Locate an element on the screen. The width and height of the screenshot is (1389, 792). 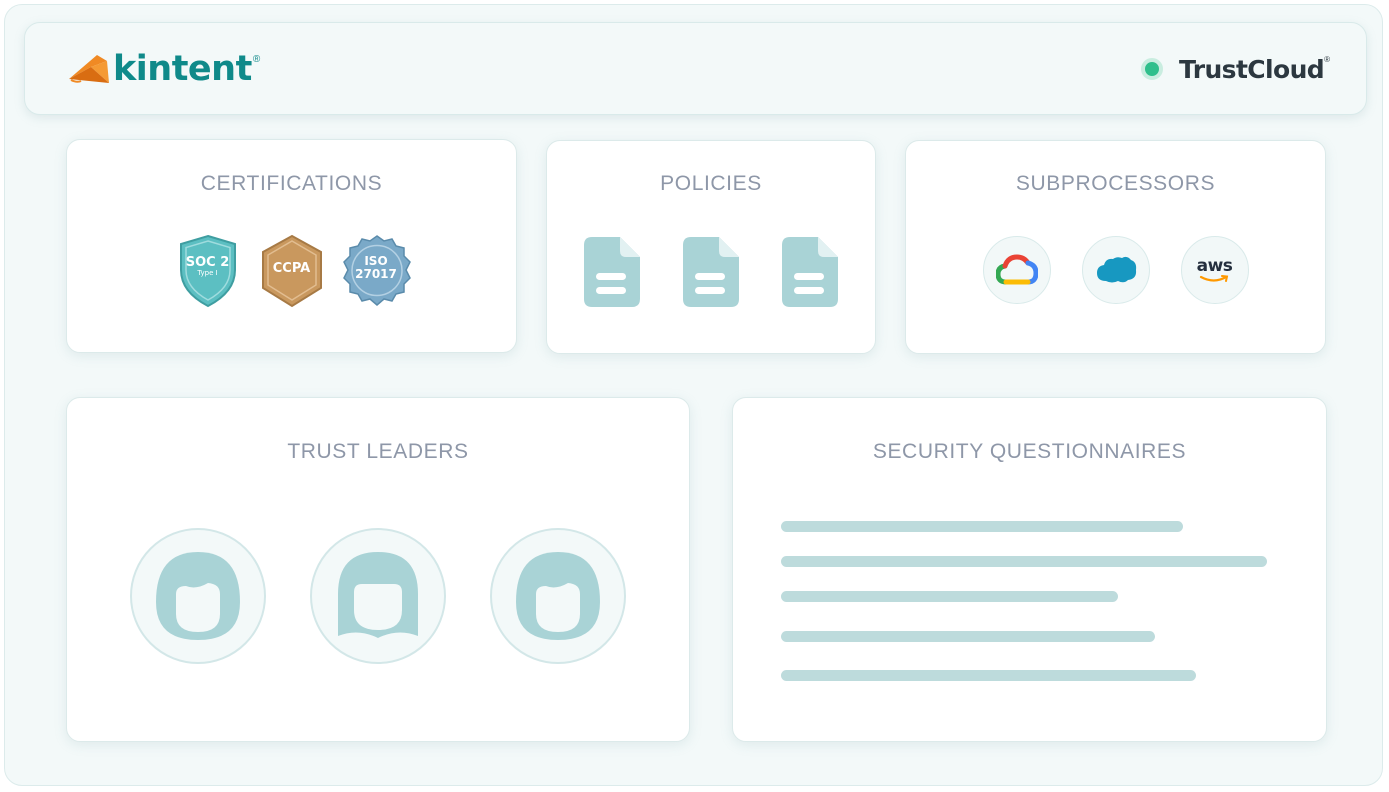
subprocessors-card: SUBPROCESSORS aws is located at coordinates (1115, 247).